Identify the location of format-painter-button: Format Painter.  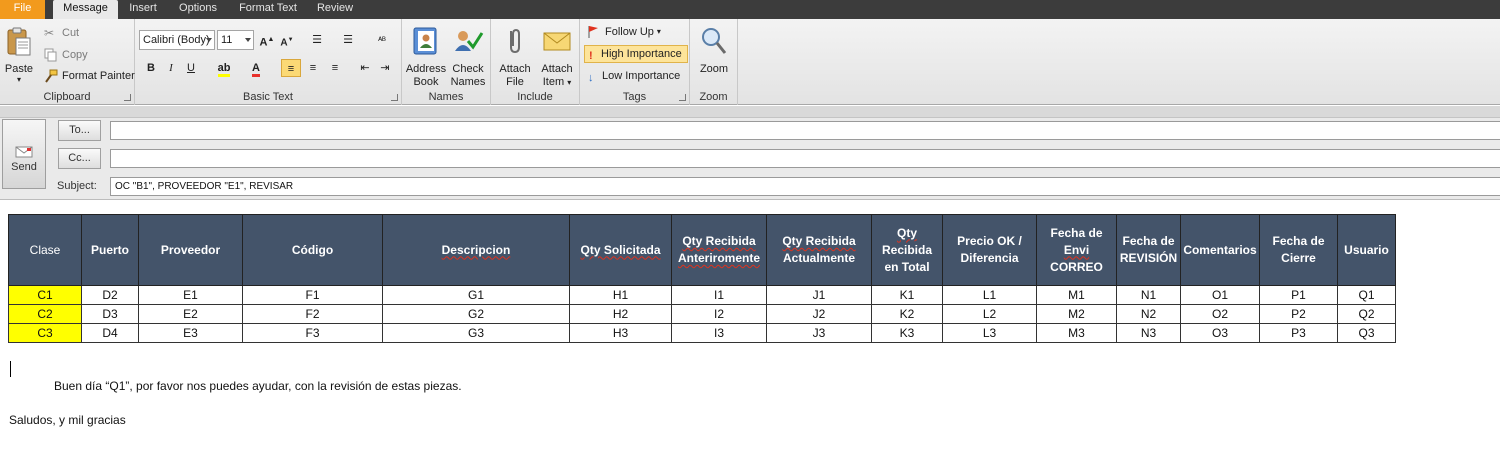
(89, 76).